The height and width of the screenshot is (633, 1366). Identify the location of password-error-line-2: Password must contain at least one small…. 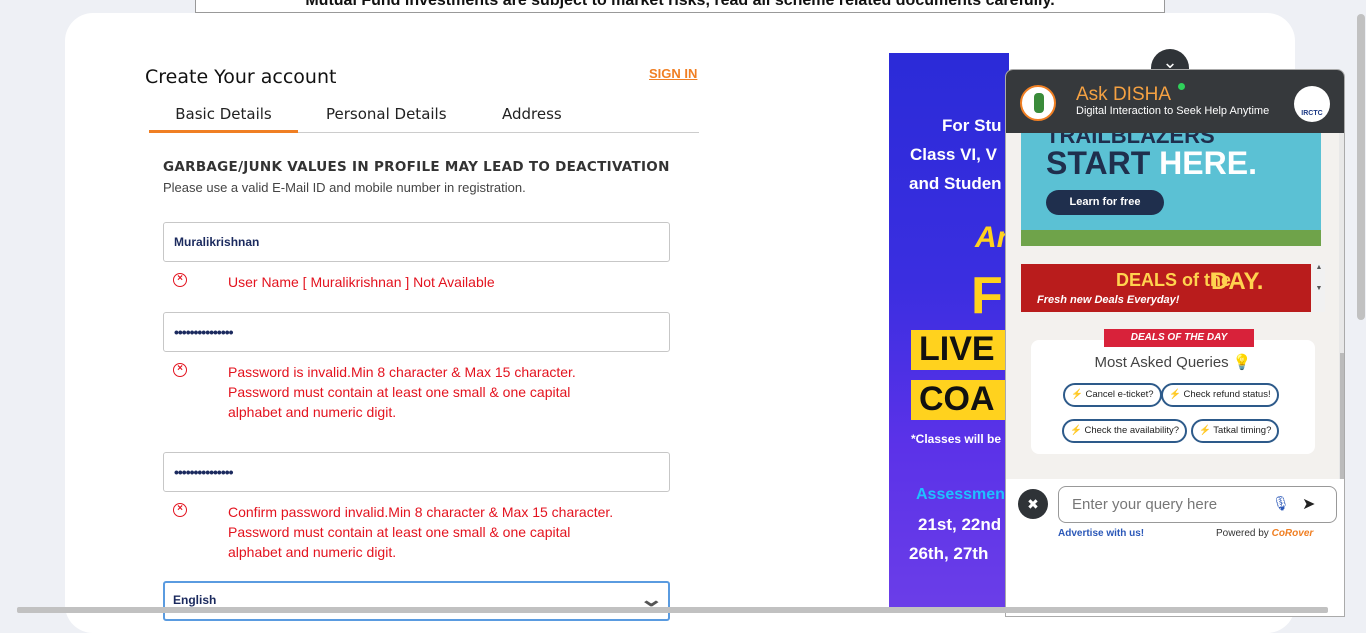
(399, 392).